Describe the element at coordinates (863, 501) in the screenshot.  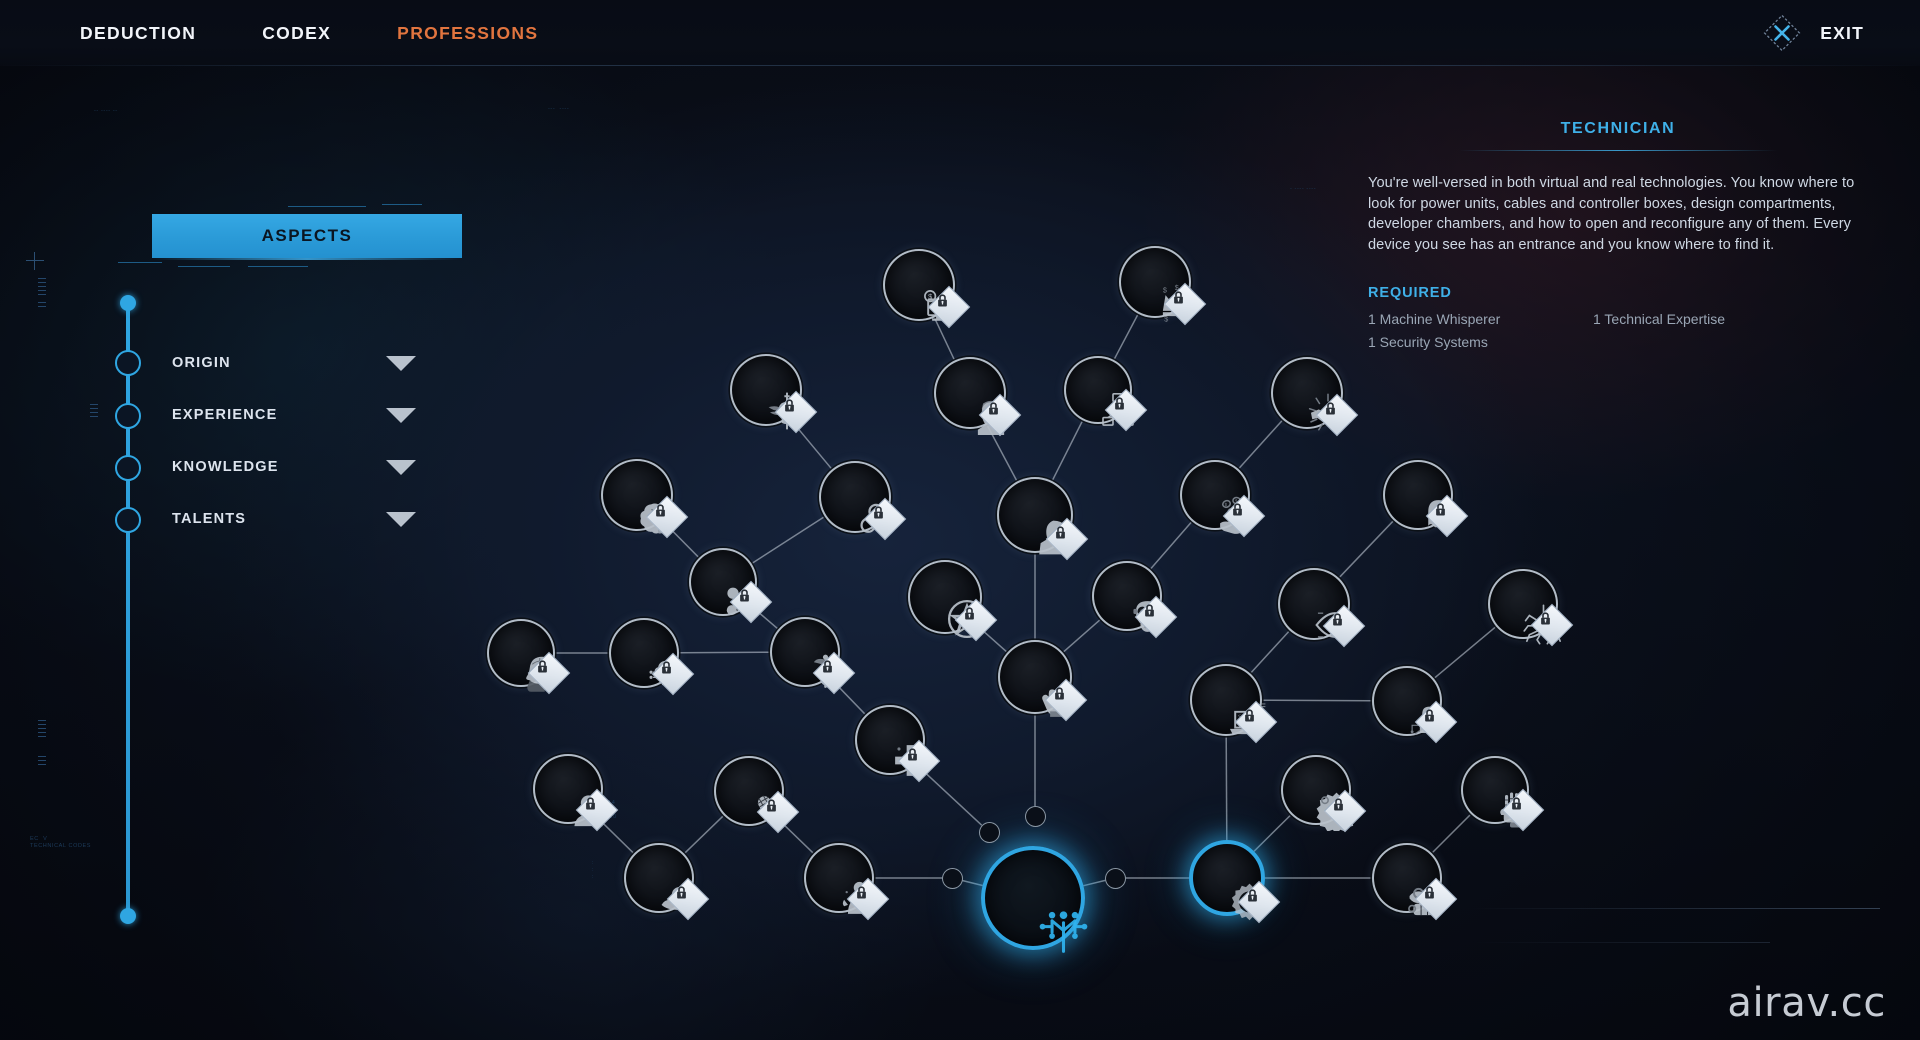
I see `skill-node-biohazard` at that location.